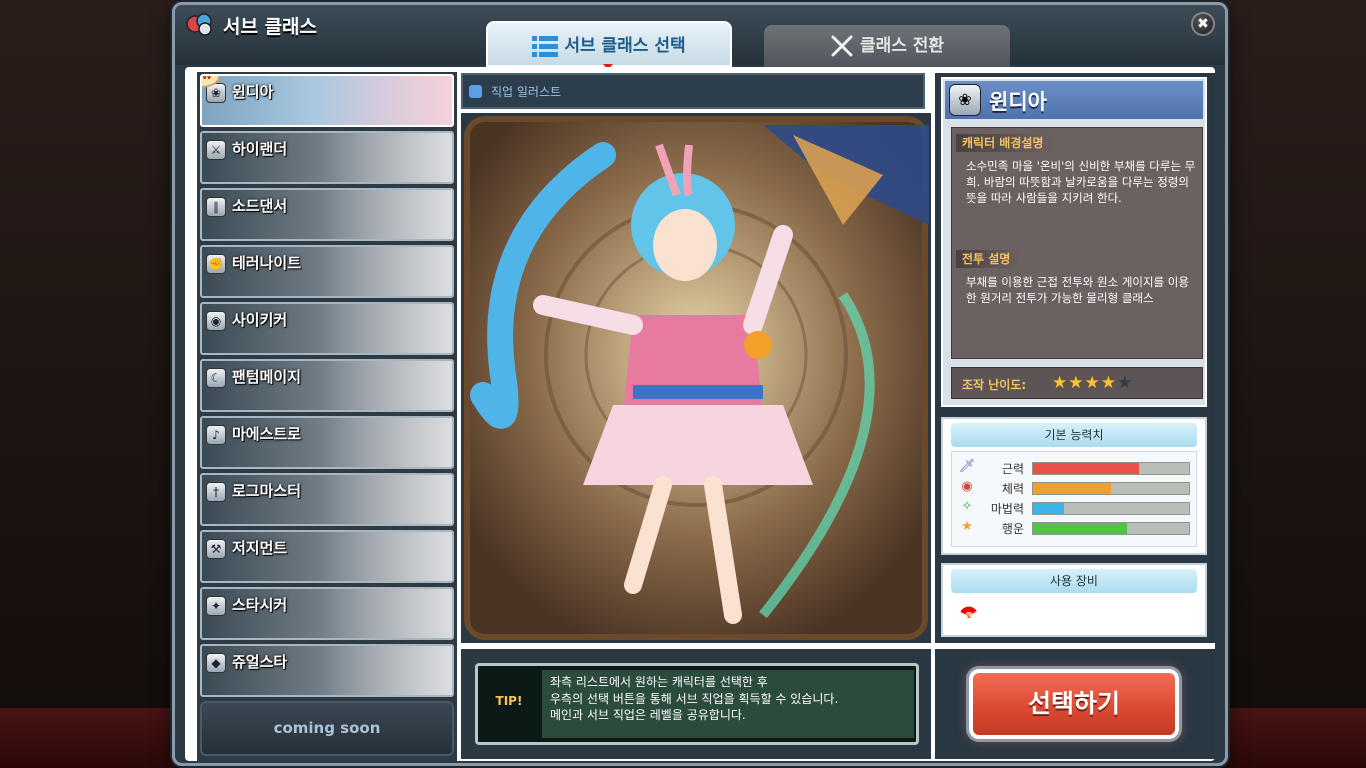 This screenshot has width=1366, height=768. Describe the element at coordinates (625, 46) in the screenshot. I see `tab-label: 서브 클래스 선택` at that location.